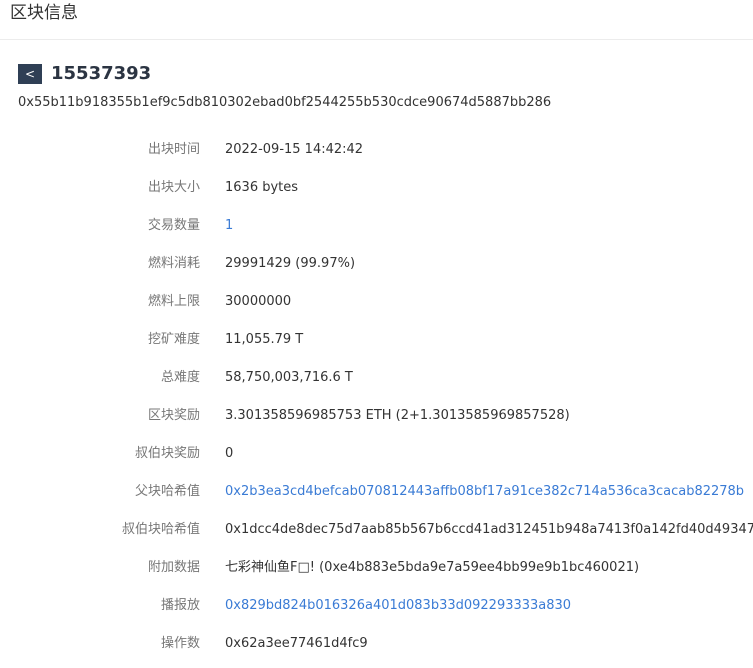 Image resolution: width=753 pixels, height=668 pixels. What do you see at coordinates (30, 74) in the screenshot?
I see `back-button: <` at bounding box center [30, 74].